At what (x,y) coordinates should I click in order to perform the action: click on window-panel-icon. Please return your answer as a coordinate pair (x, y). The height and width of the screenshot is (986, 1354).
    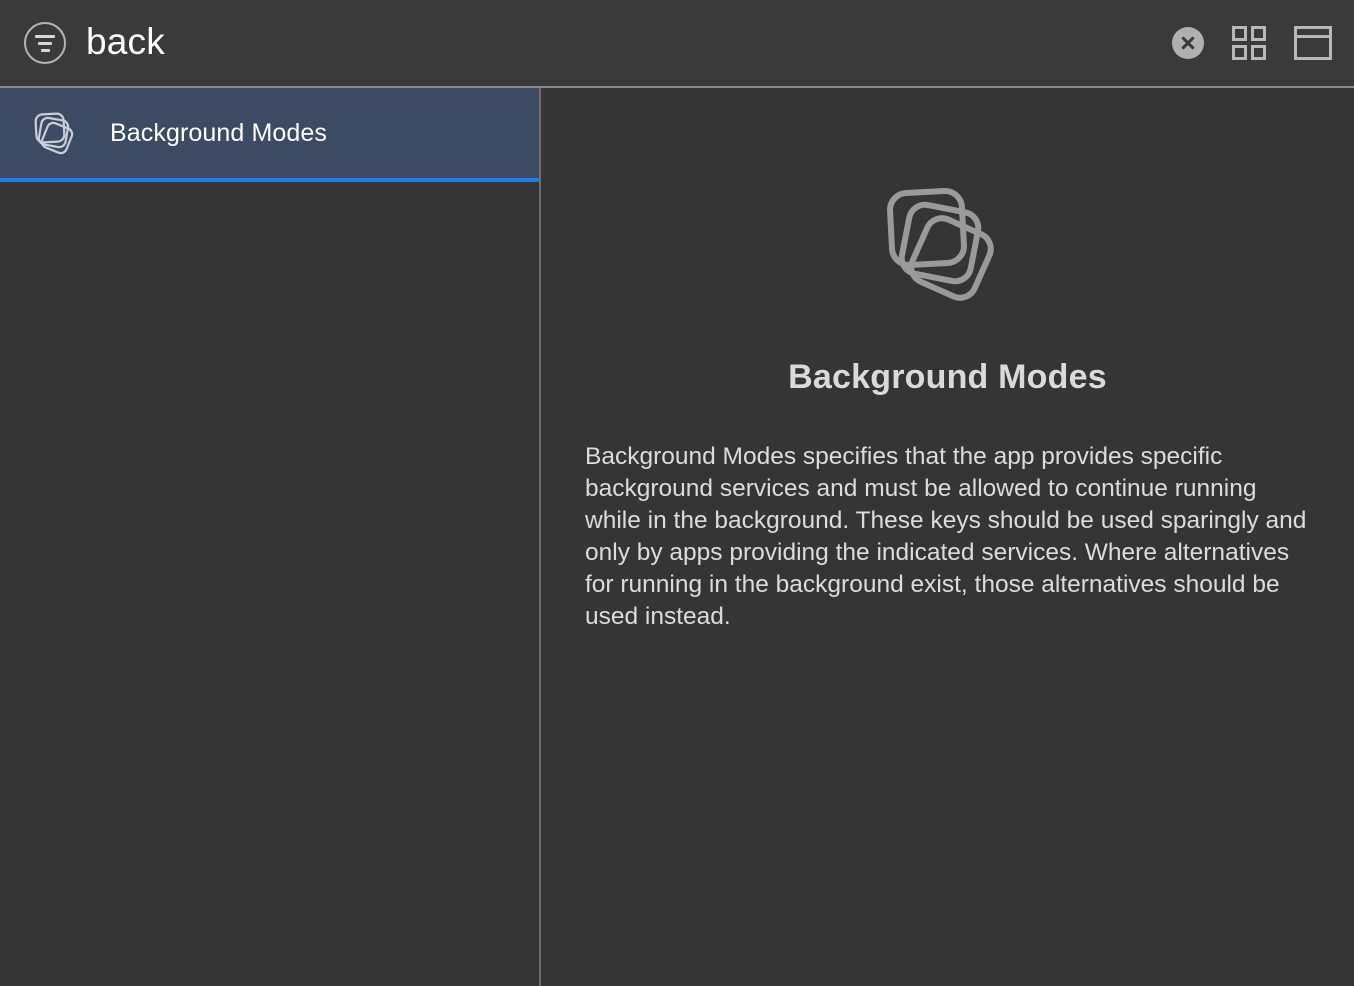
    Looking at the image, I should click on (1313, 43).